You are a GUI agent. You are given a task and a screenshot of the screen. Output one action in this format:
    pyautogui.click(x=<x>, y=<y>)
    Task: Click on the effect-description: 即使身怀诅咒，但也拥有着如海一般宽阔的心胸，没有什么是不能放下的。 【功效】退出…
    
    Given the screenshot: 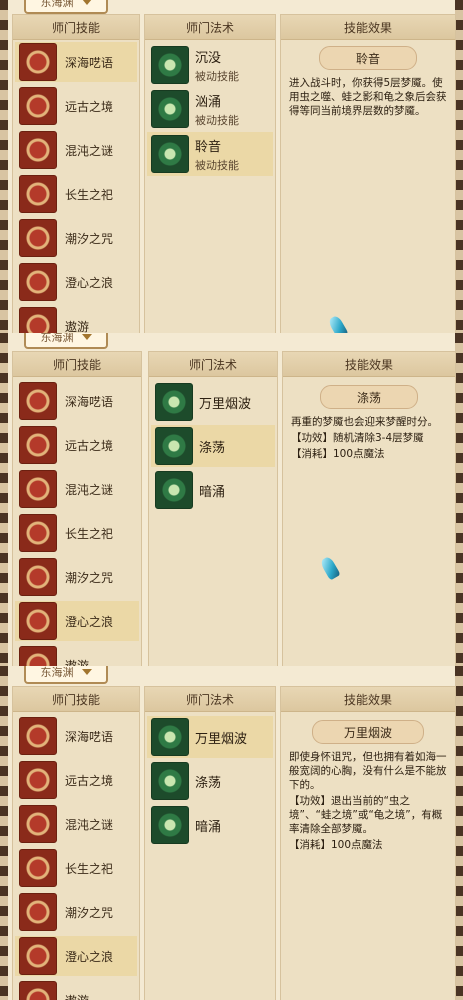 What is the action you would take?
    pyautogui.click(x=368, y=798)
    